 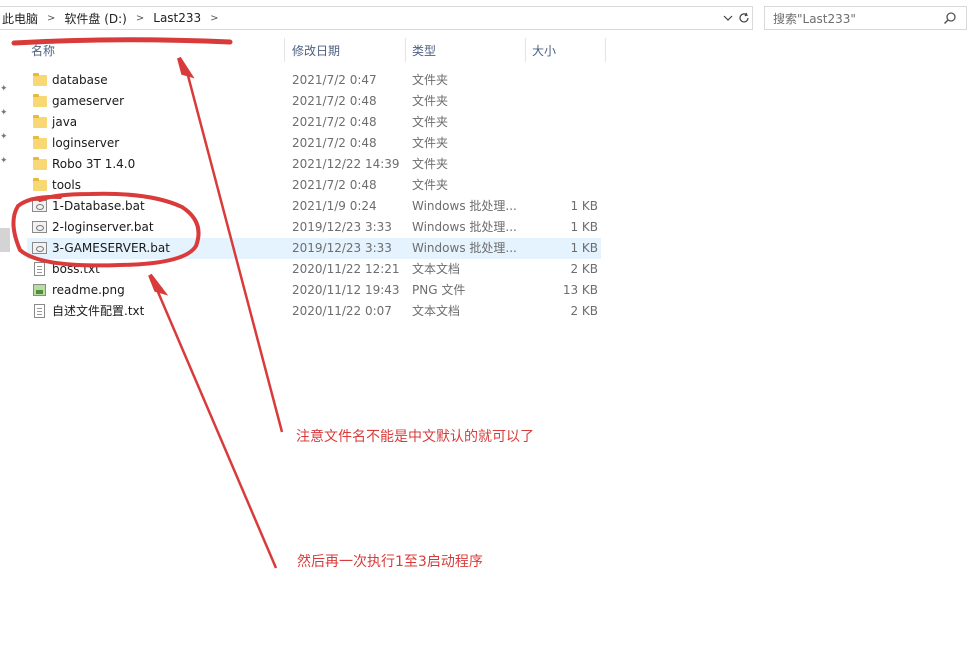 What do you see at coordinates (728, 18) in the screenshot?
I see `dropdown-chevron-icon` at bounding box center [728, 18].